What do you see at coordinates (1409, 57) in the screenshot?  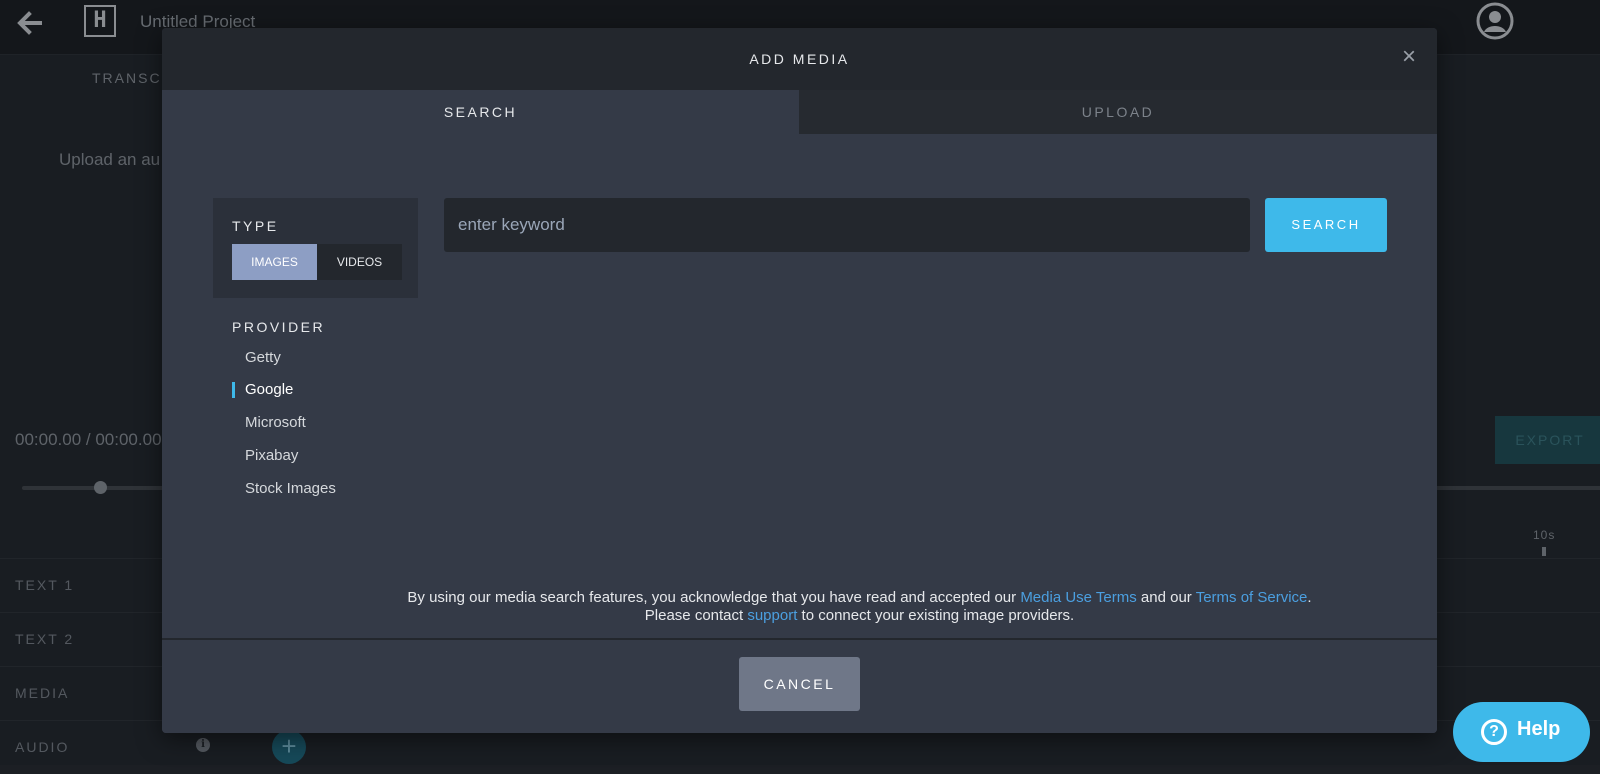 I see `close-icon: ×` at bounding box center [1409, 57].